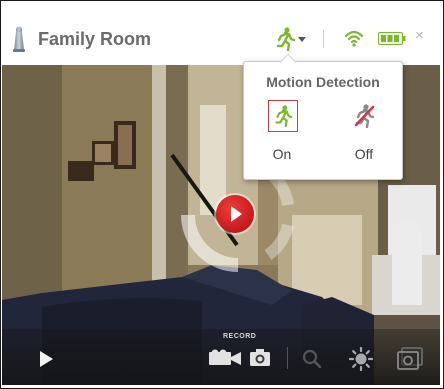 The image size is (444, 389). What do you see at coordinates (364, 131) in the screenshot?
I see `motion-off-option: Off` at bounding box center [364, 131].